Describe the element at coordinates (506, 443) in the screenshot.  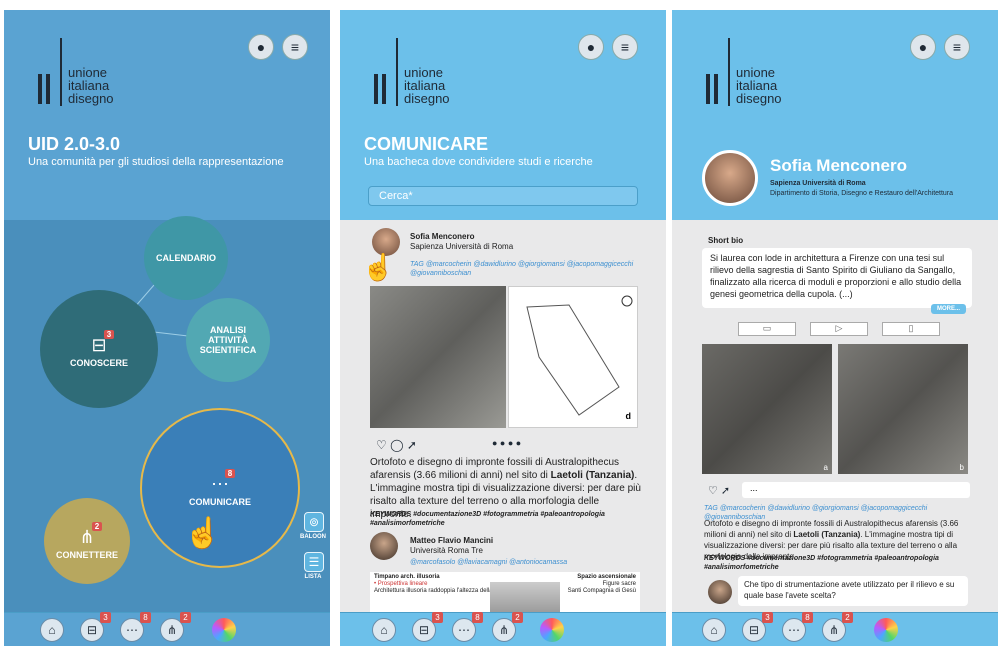
I see `carousel-dots: ● ● ● ●` at that location.